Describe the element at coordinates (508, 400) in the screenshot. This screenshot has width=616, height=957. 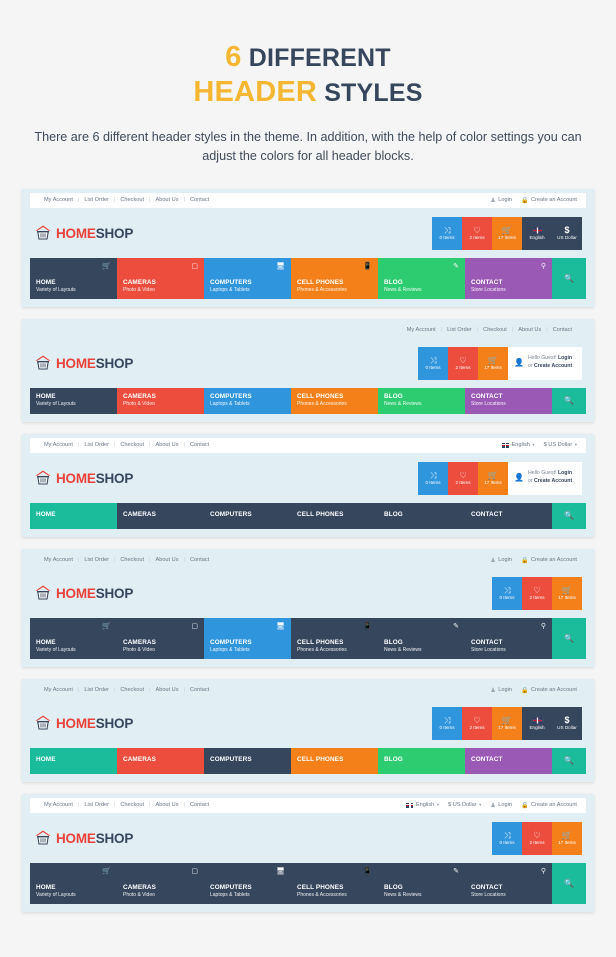
I see `nav-item-contact: CONTACT Store Locations` at that location.